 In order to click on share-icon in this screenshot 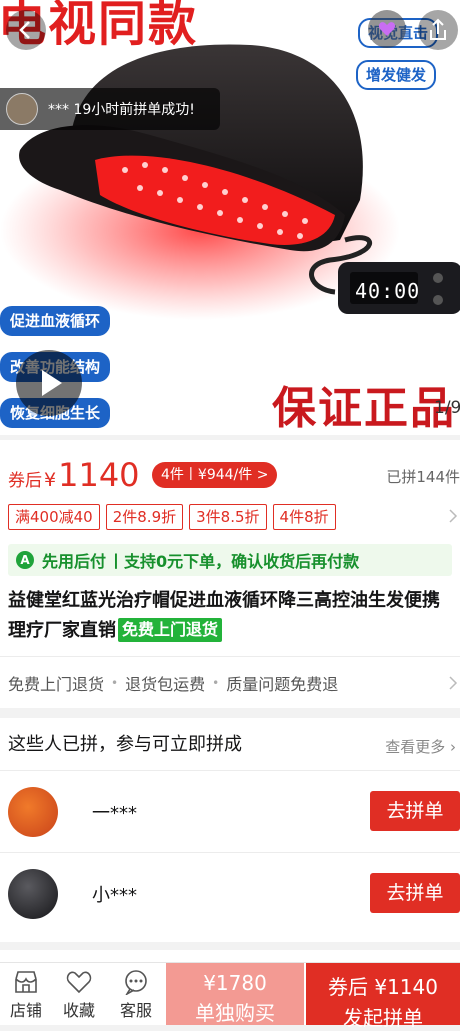, I will do `click(438, 29)`.